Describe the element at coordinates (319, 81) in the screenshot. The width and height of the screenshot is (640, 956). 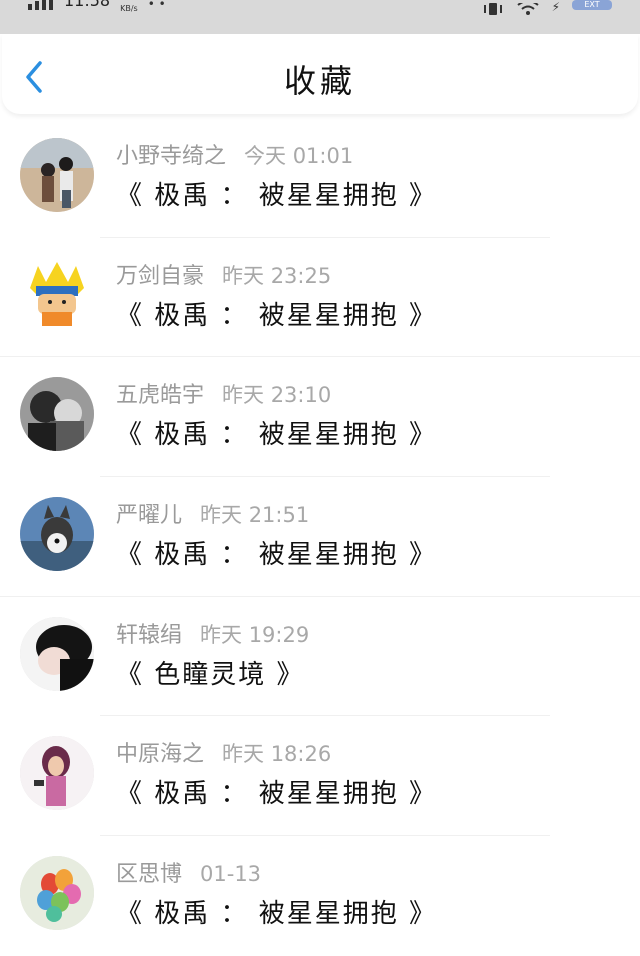
I see `page-title: 收藏` at that location.